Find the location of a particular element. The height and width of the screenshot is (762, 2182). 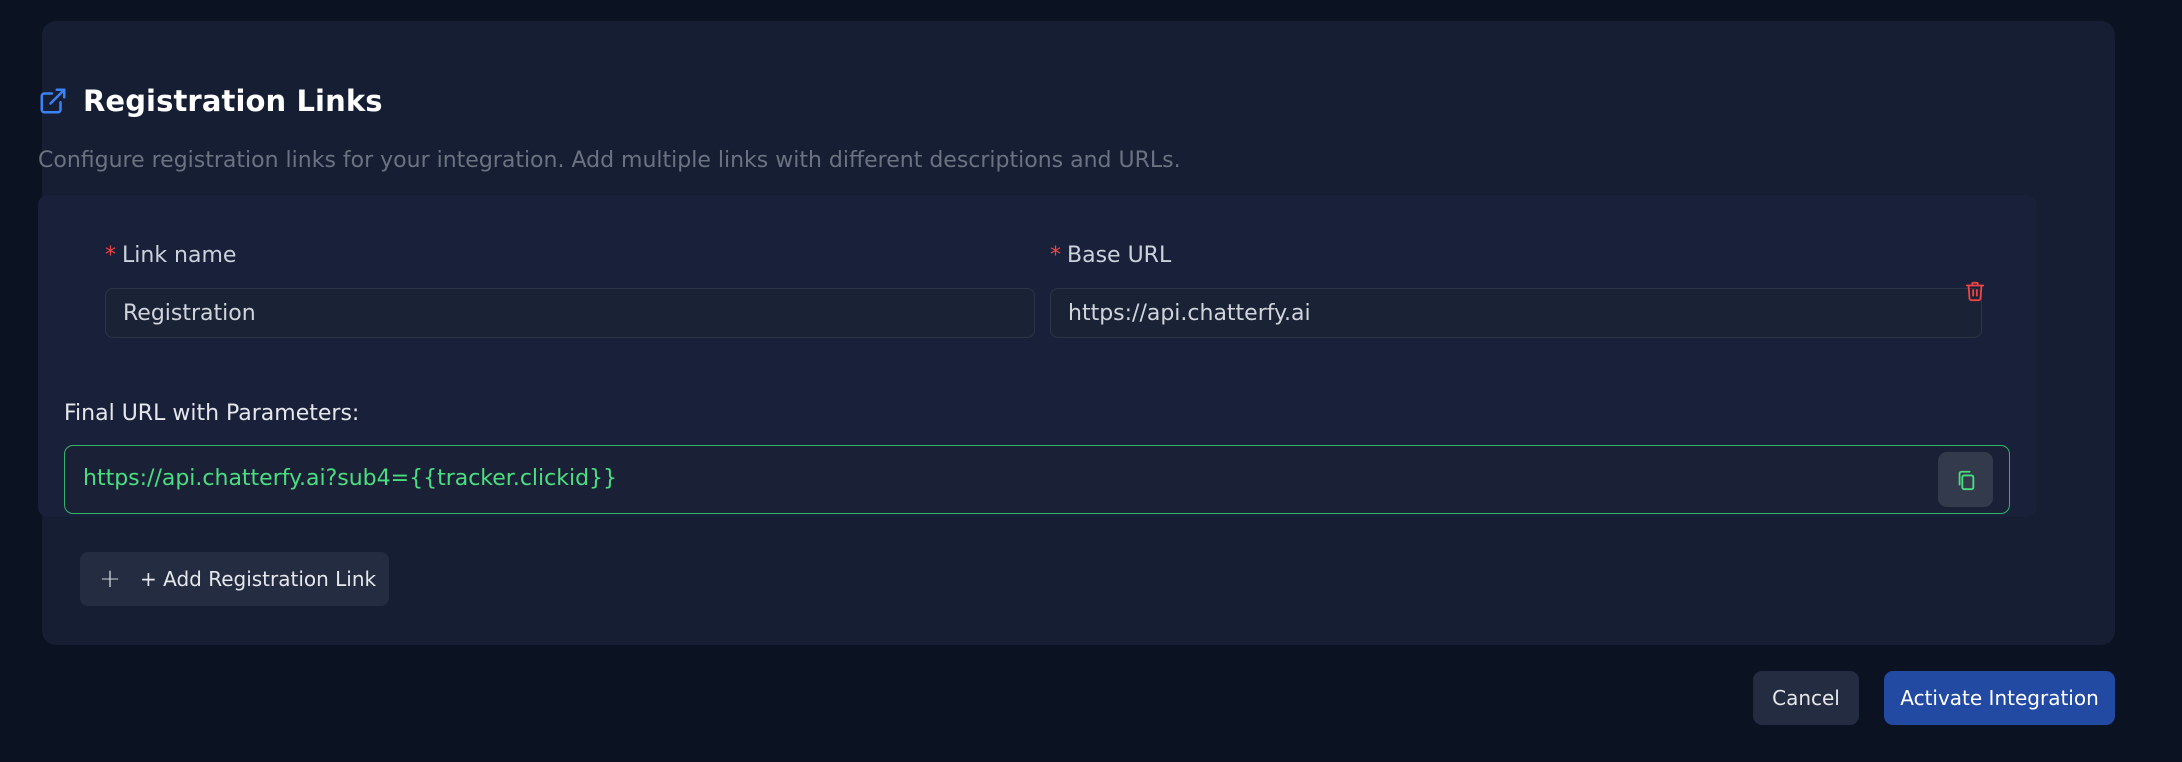

trash-icon is located at coordinates (1975, 291).